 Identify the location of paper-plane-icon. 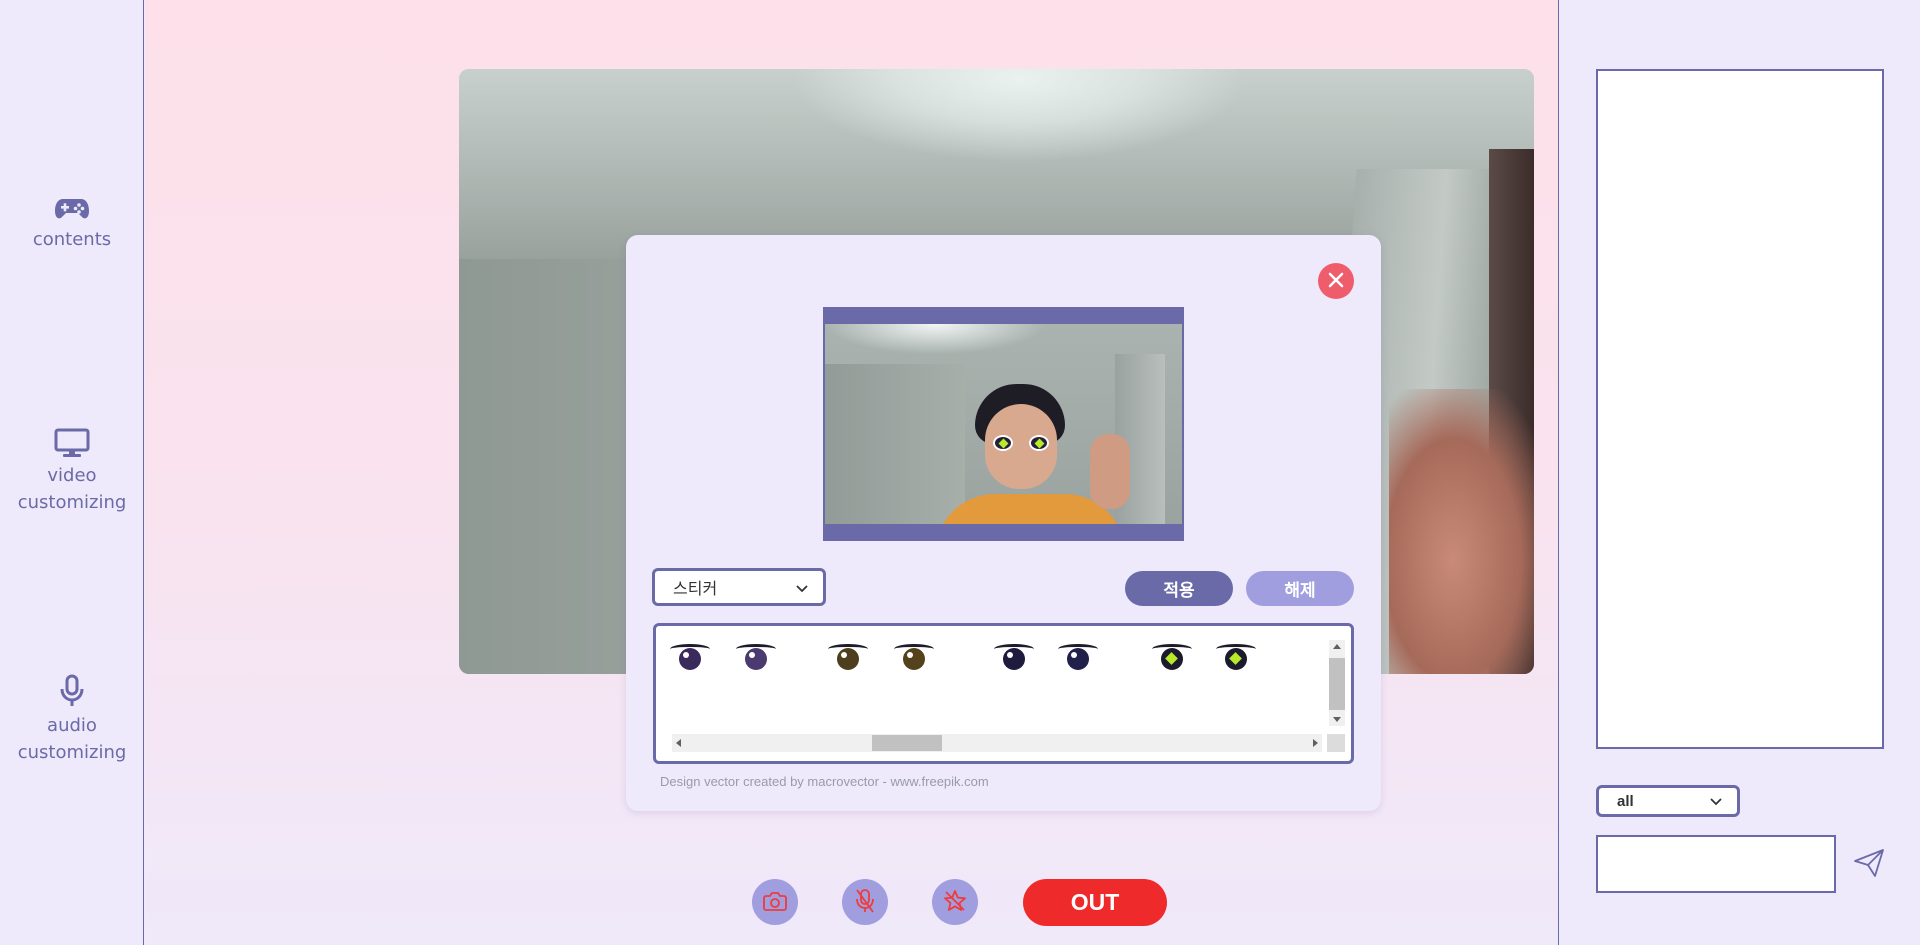
(1869, 865).